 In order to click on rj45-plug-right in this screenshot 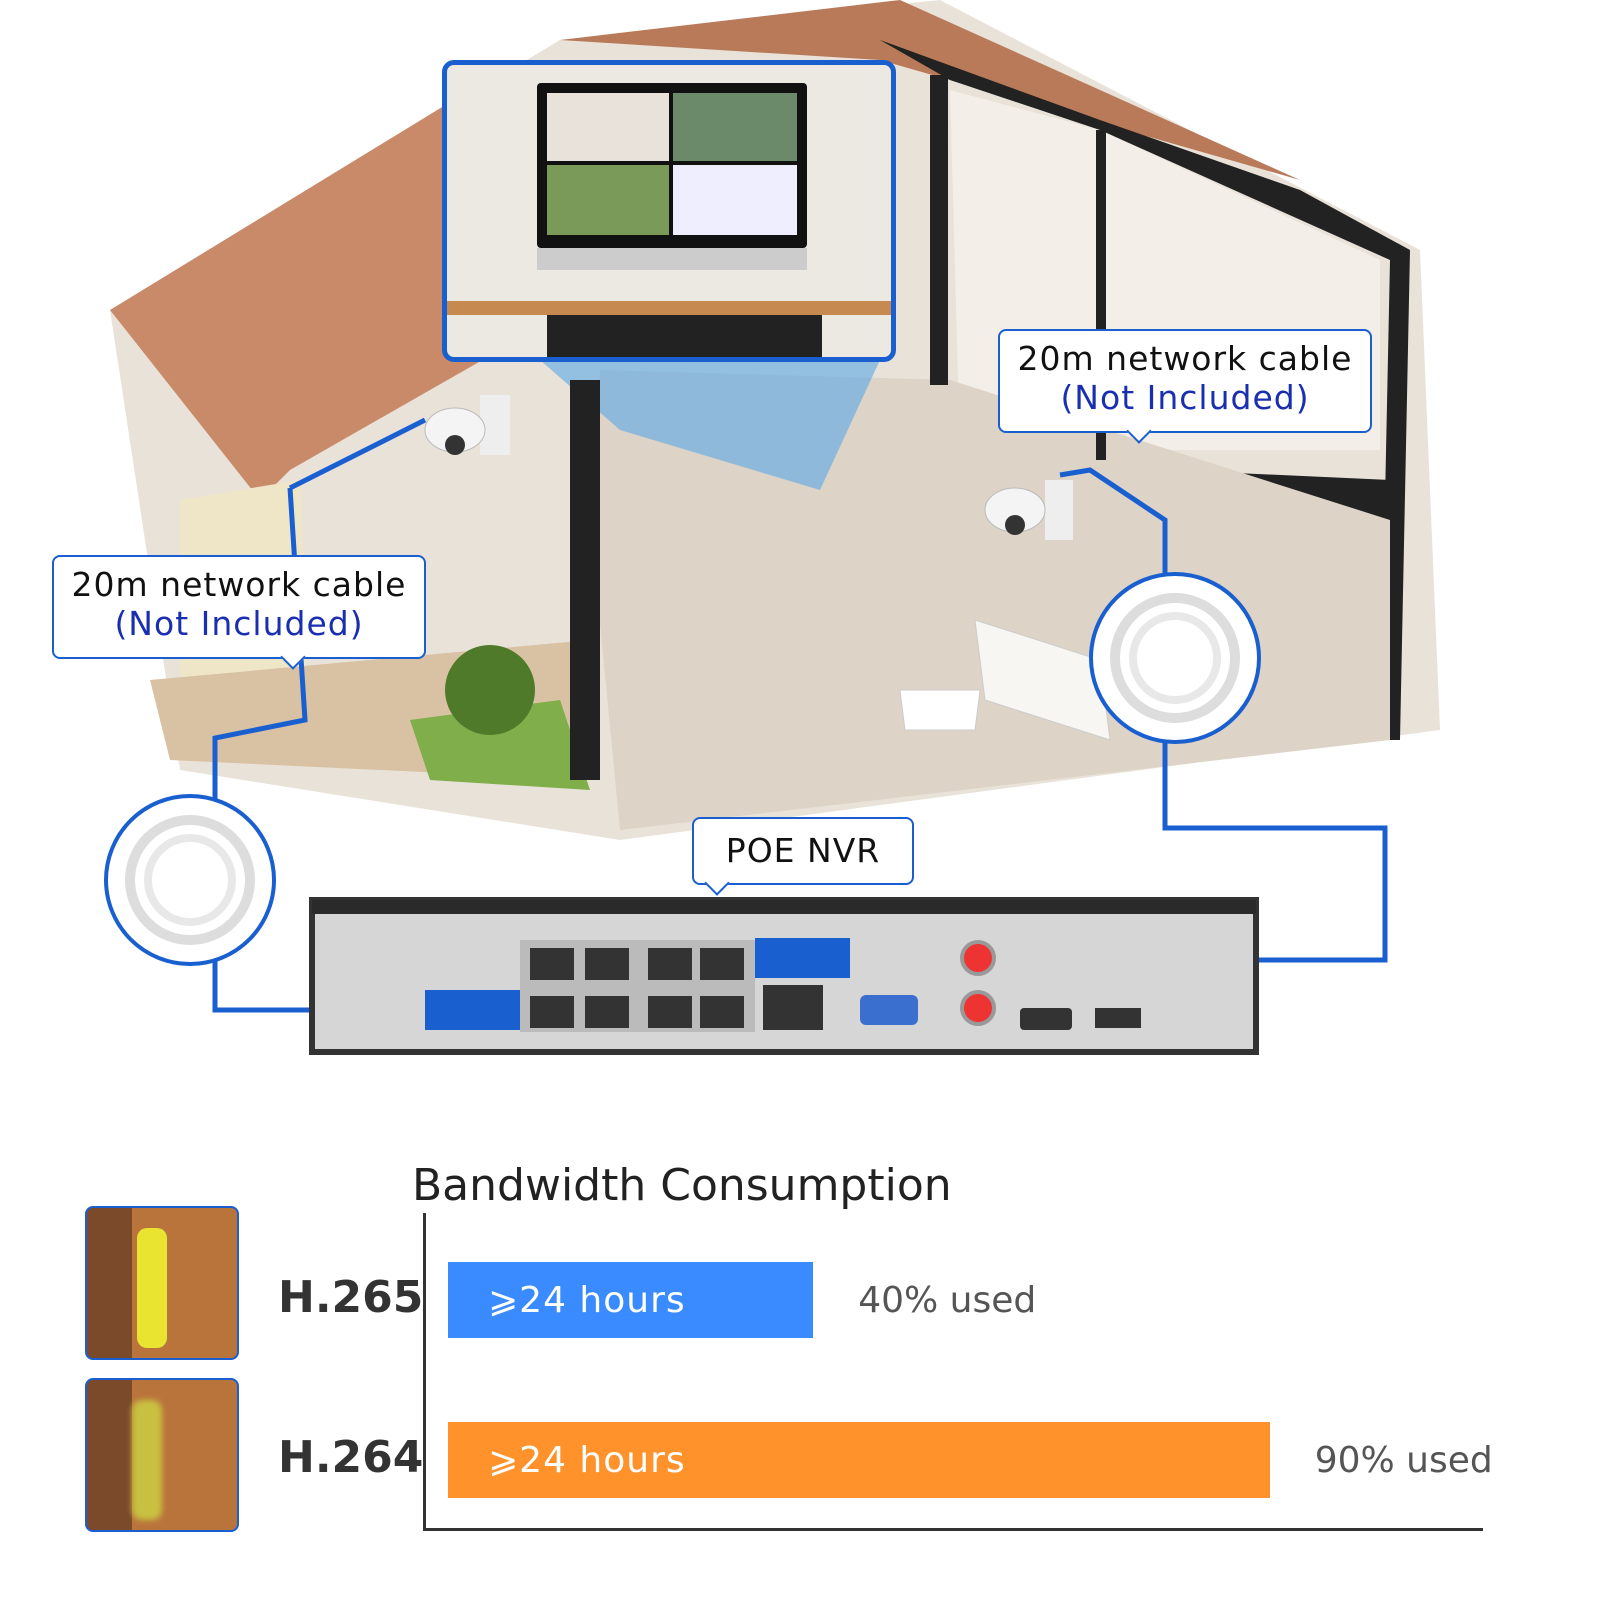, I will do `click(802, 958)`.